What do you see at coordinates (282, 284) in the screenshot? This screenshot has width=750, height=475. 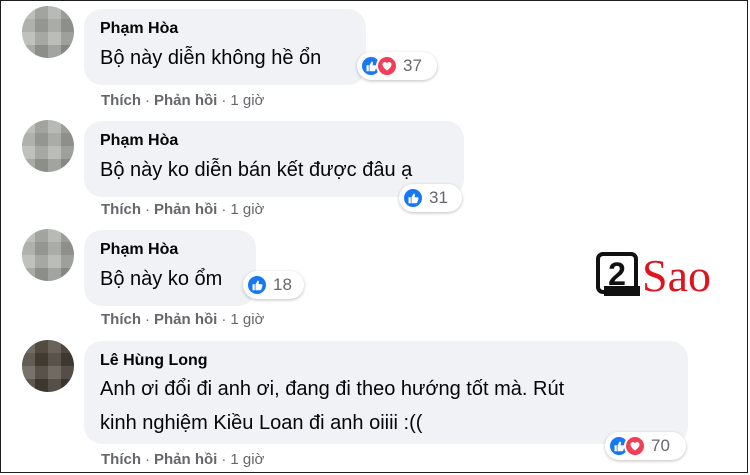 I see `reaction-count: 18` at bounding box center [282, 284].